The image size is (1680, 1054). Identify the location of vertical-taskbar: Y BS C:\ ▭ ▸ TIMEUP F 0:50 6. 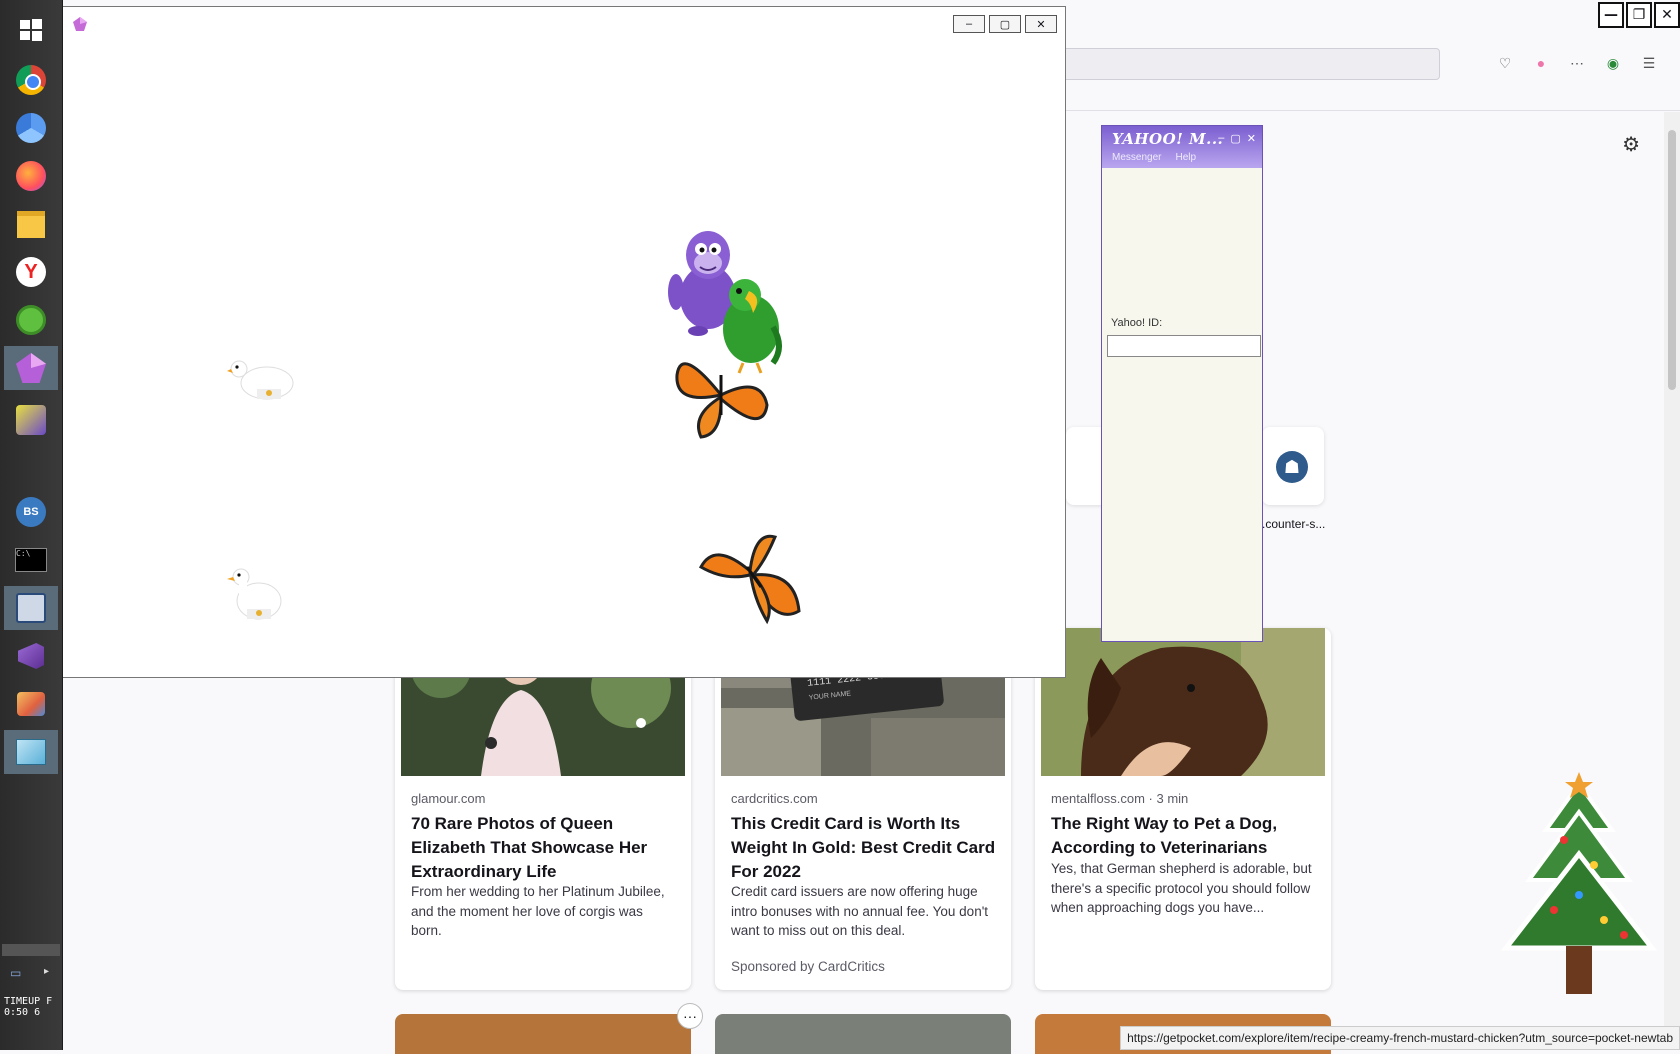
(31, 525).